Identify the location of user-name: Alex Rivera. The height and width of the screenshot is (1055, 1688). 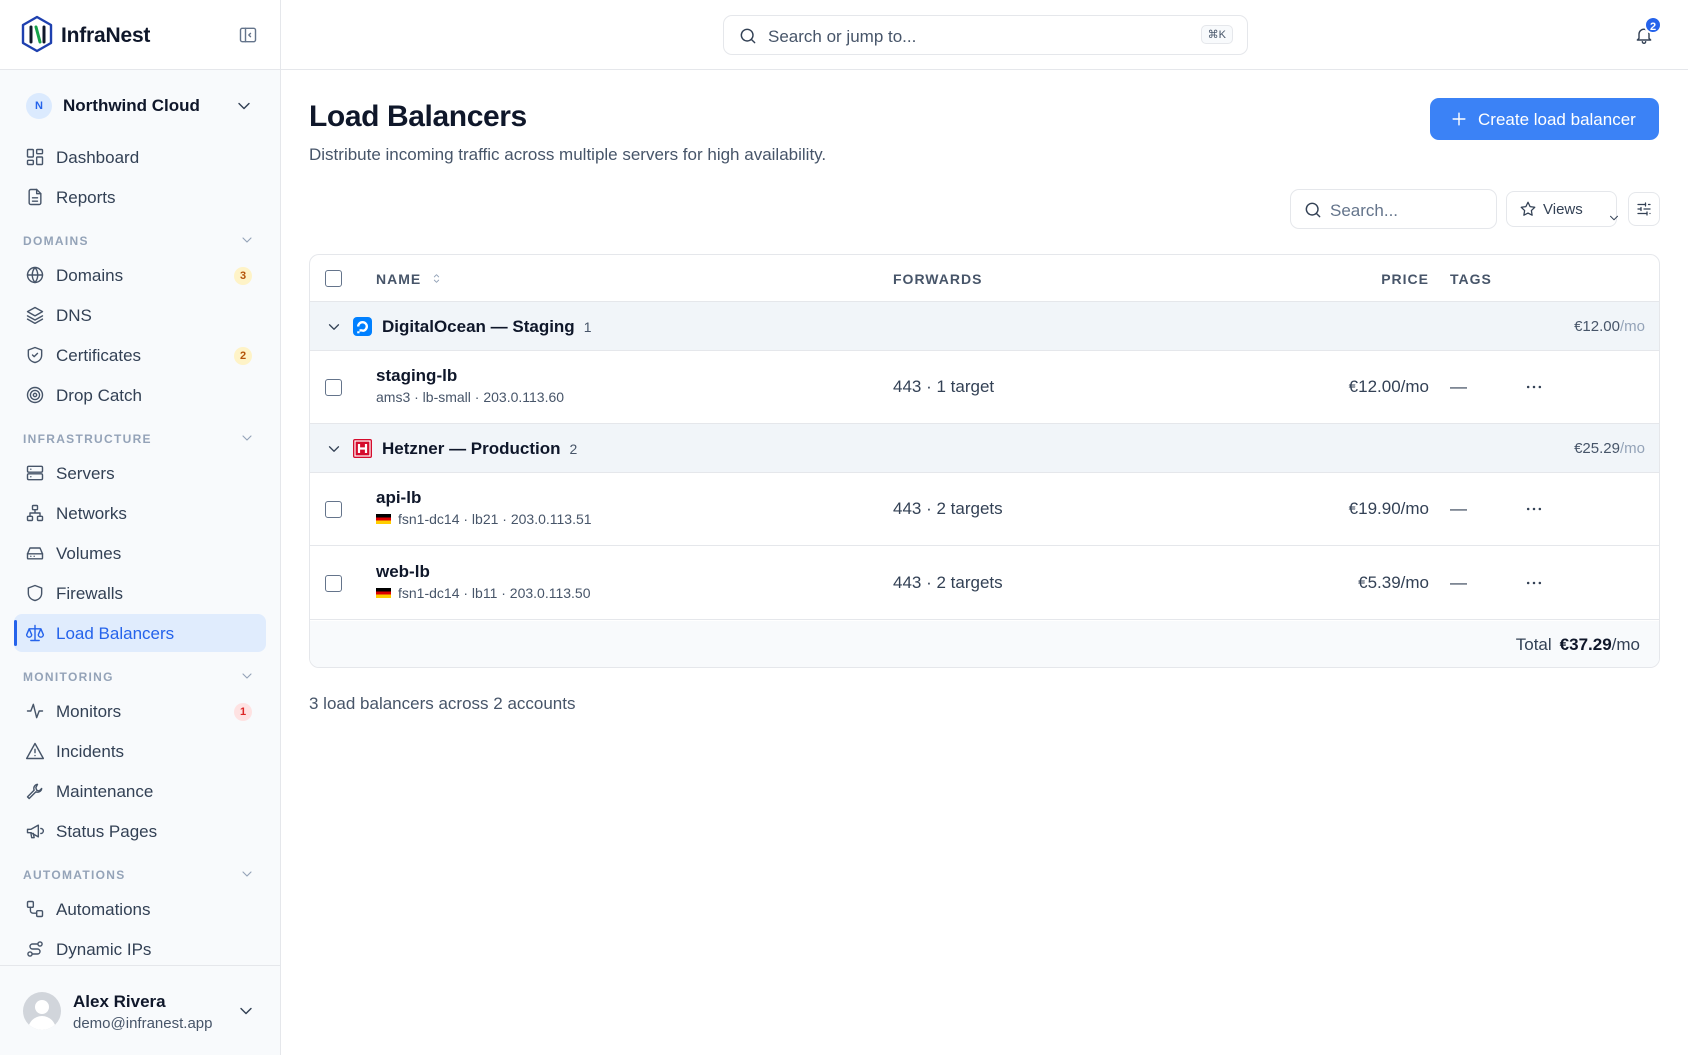
(119, 1001).